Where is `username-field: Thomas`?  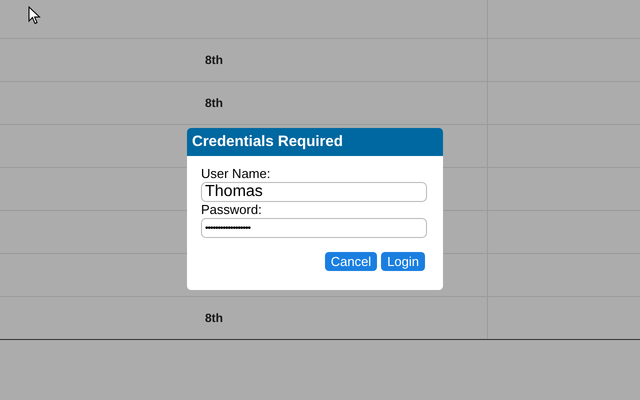
username-field: Thomas is located at coordinates (314, 192).